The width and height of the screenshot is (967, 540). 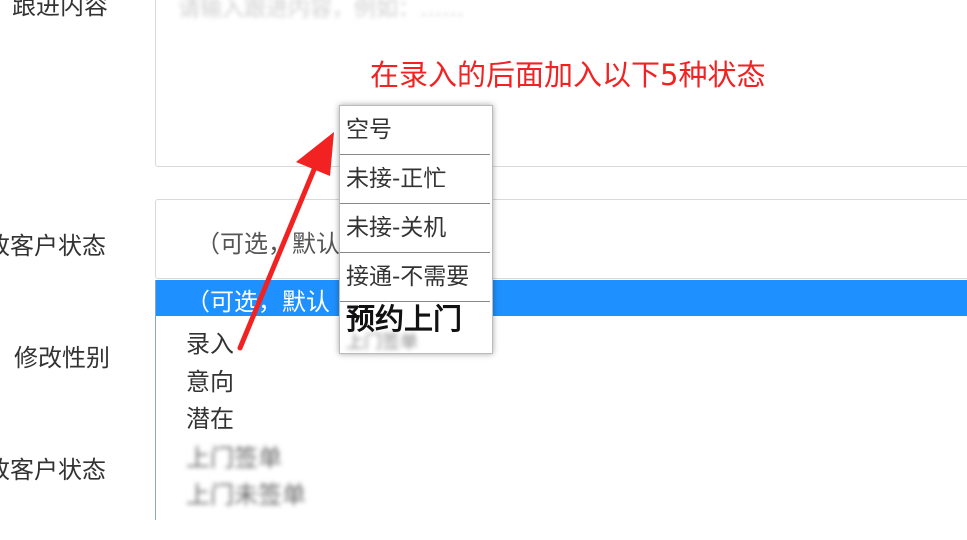 I want to click on popup-blurred-item: 上门签单, so click(x=382, y=342).